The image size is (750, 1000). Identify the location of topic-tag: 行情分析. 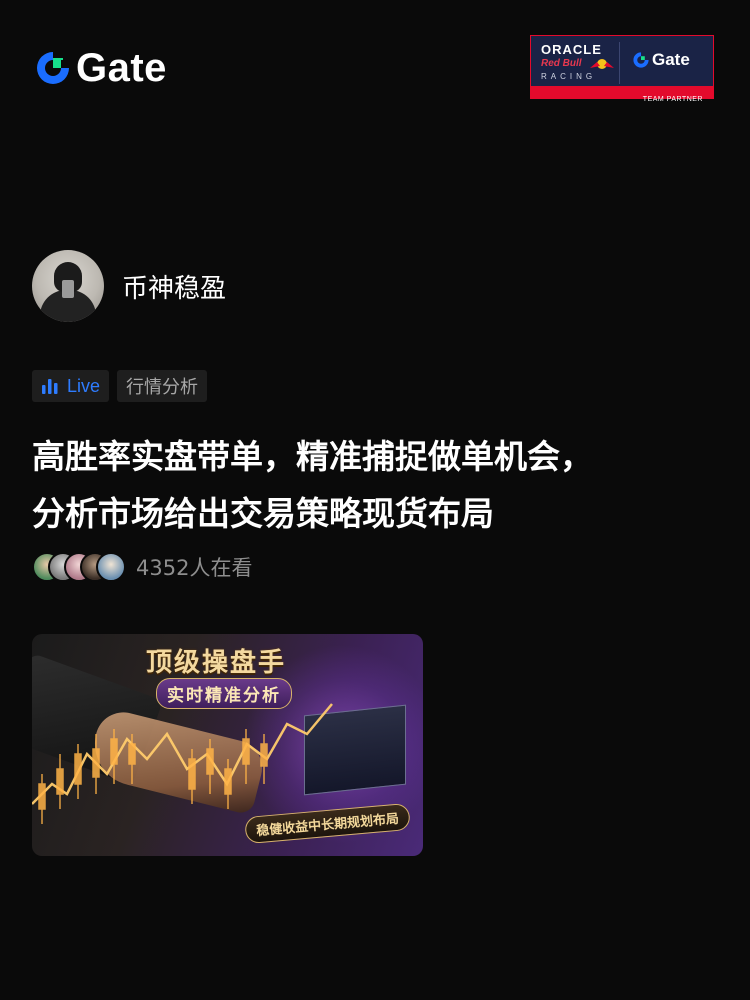
(162, 386).